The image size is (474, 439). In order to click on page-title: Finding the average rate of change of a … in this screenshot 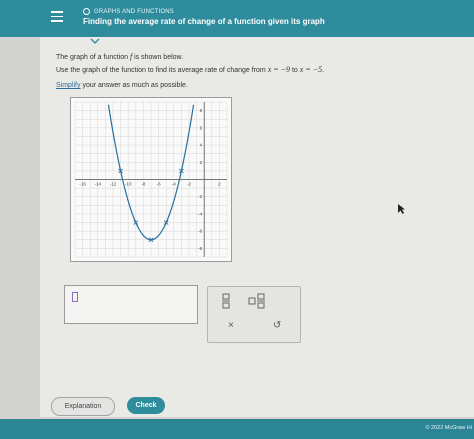, I will do `click(204, 21)`.